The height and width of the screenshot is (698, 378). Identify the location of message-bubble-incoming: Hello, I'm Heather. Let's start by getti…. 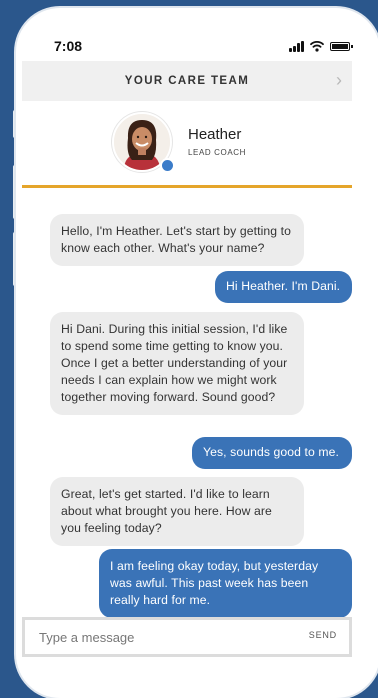
(177, 240).